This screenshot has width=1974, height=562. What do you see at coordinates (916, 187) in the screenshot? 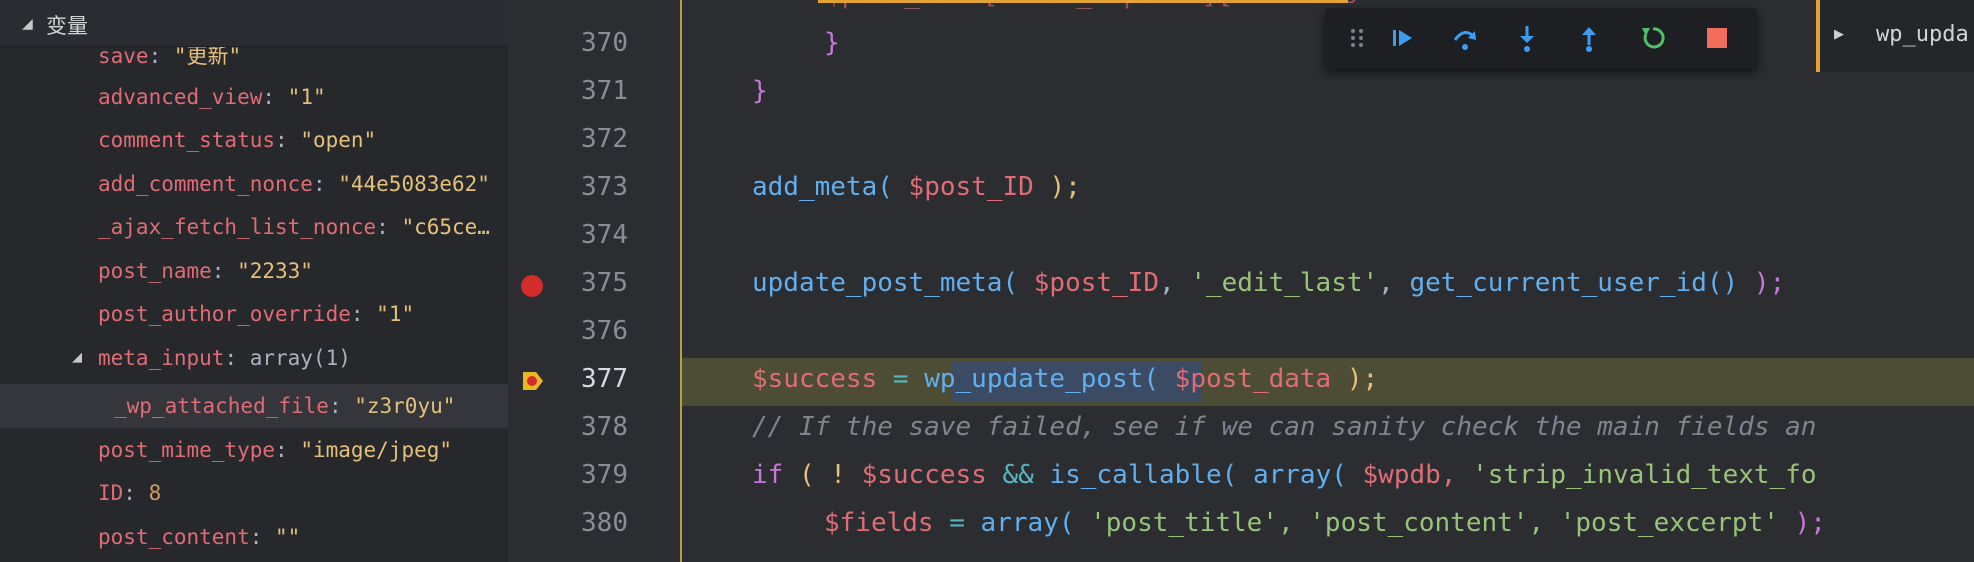
I see `code-line-373: add_meta( $post_ID );` at bounding box center [916, 187].